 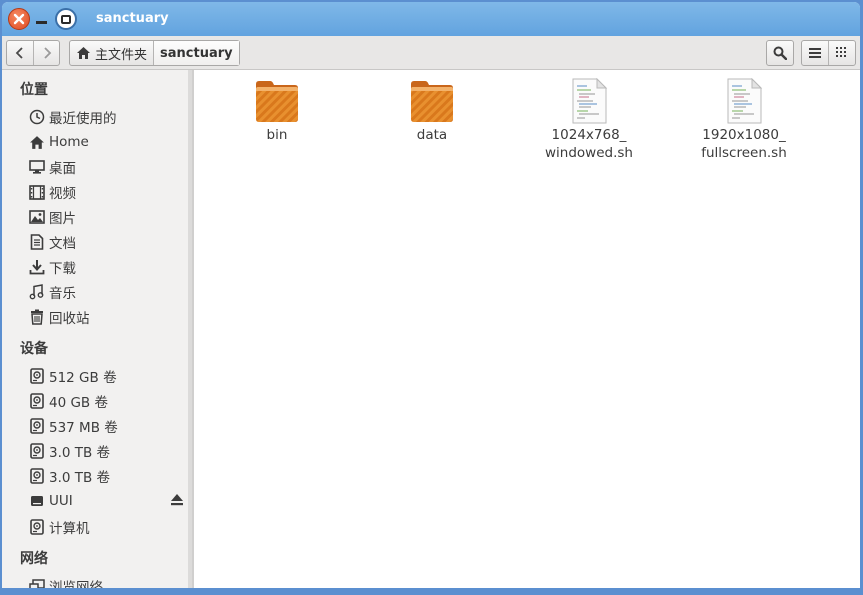 What do you see at coordinates (36, 317) in the screenshot?
I see `trash-icon` at bounding box center [36, 317].